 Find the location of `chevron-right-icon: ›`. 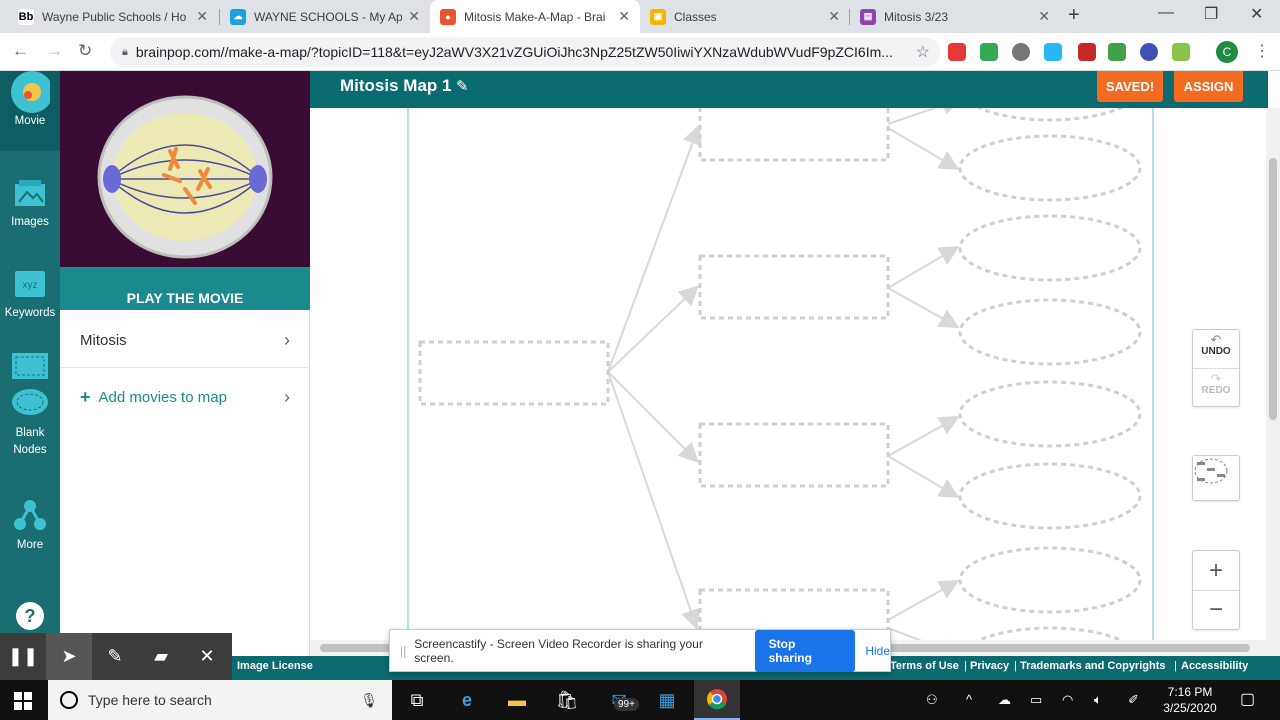

chevron-right-icon: › is located at coordinates (287, 396).